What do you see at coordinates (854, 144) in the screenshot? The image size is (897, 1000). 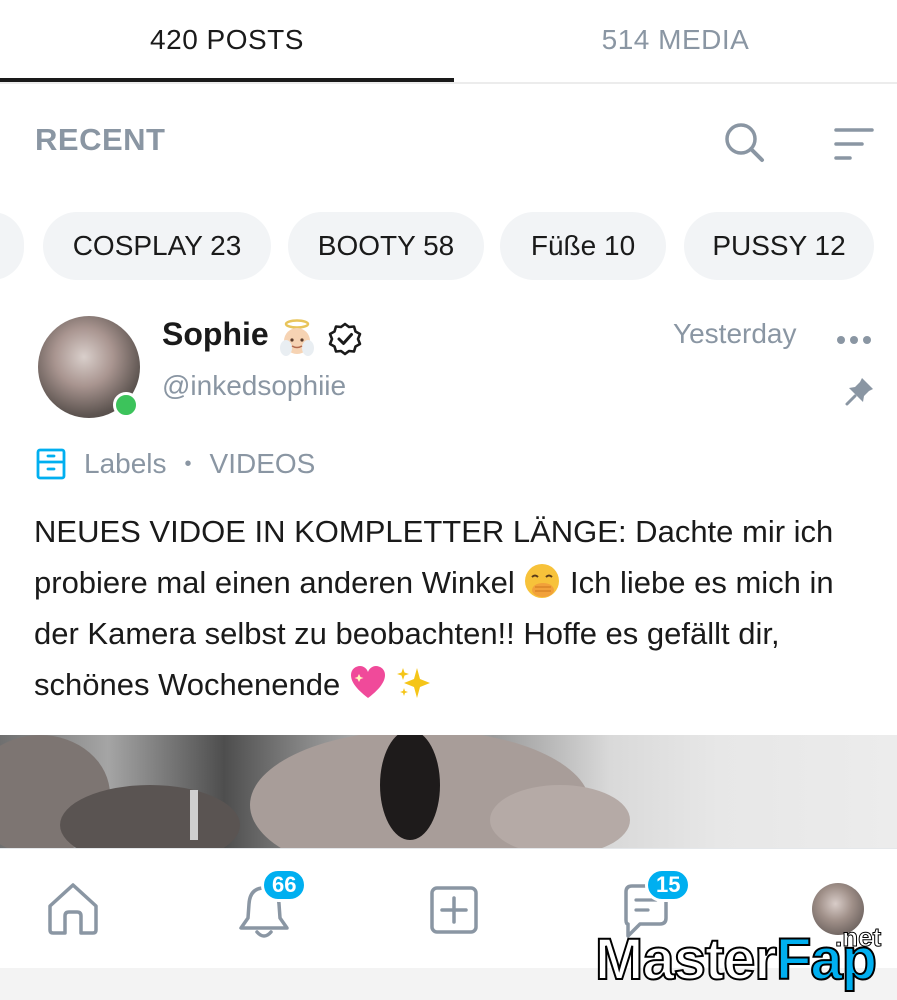 I see `sort-icon` at bounding box center [854, 144].